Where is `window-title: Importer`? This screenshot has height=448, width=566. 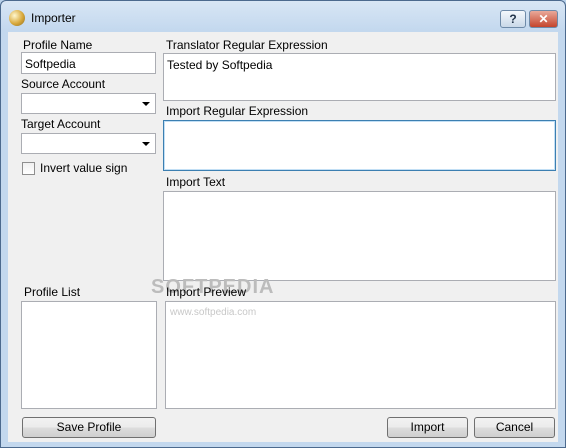 window-title: Importer is located at coordinates (53, 18).